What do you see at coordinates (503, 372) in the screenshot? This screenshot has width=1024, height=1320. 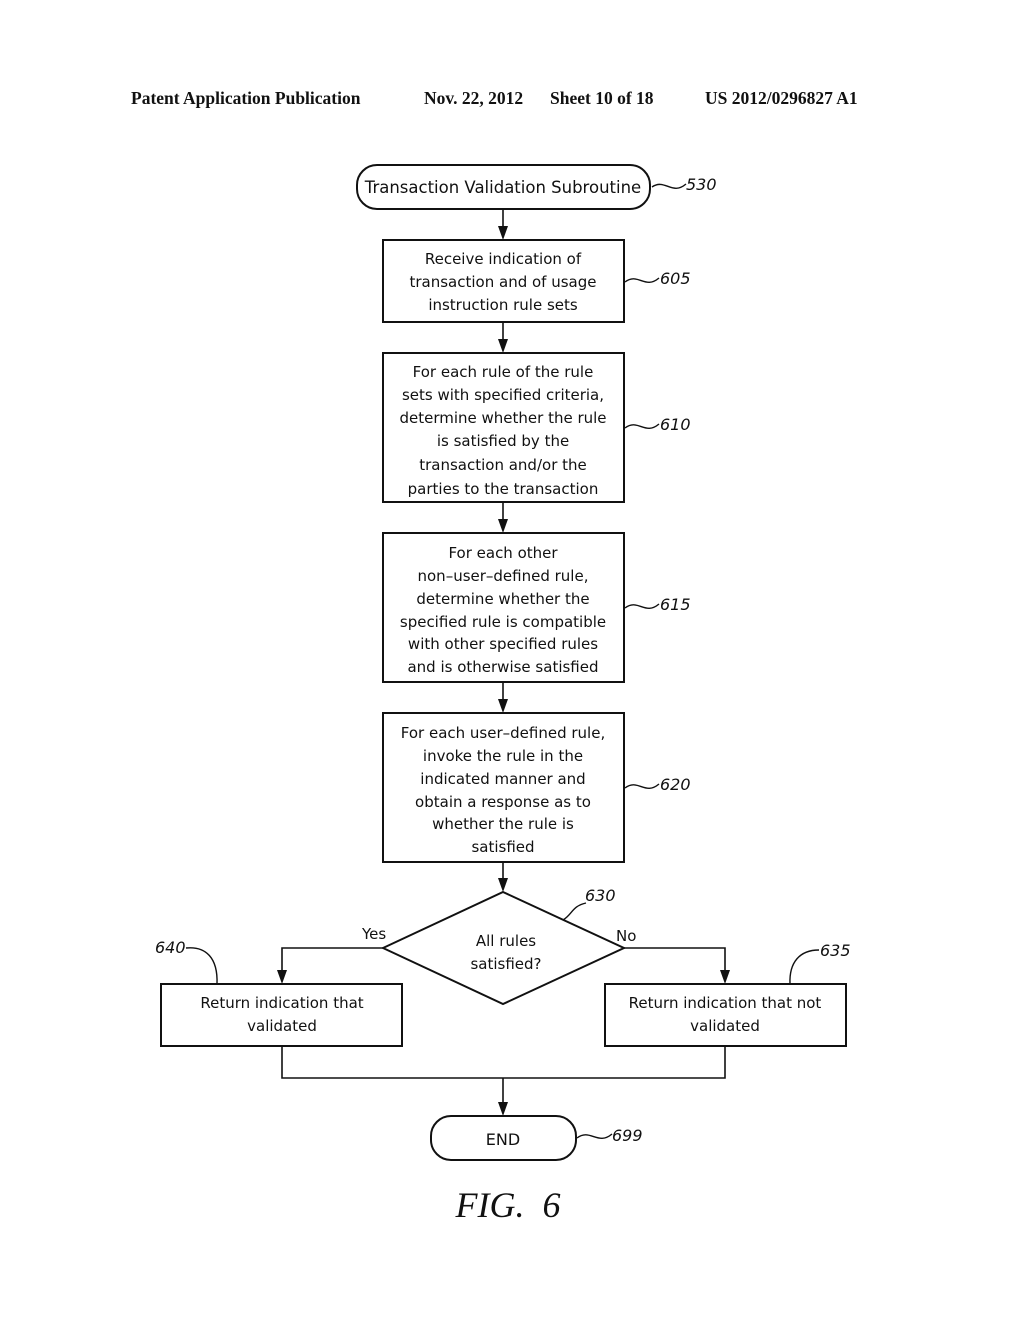 I see `step-610-line: For each rule of the rule` at bounding box center [503, 372].